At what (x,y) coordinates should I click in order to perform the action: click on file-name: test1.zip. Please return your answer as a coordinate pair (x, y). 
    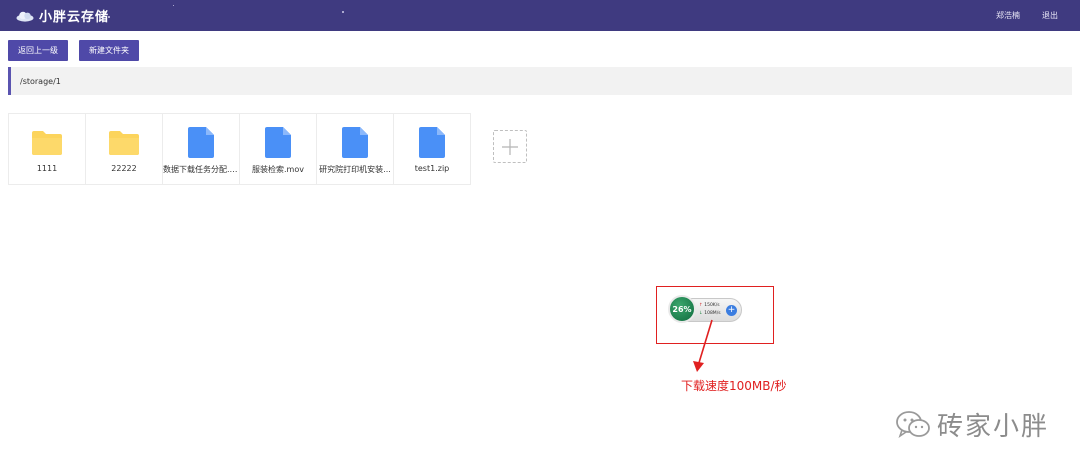
    Looking at the image, I should click on (432, 168).